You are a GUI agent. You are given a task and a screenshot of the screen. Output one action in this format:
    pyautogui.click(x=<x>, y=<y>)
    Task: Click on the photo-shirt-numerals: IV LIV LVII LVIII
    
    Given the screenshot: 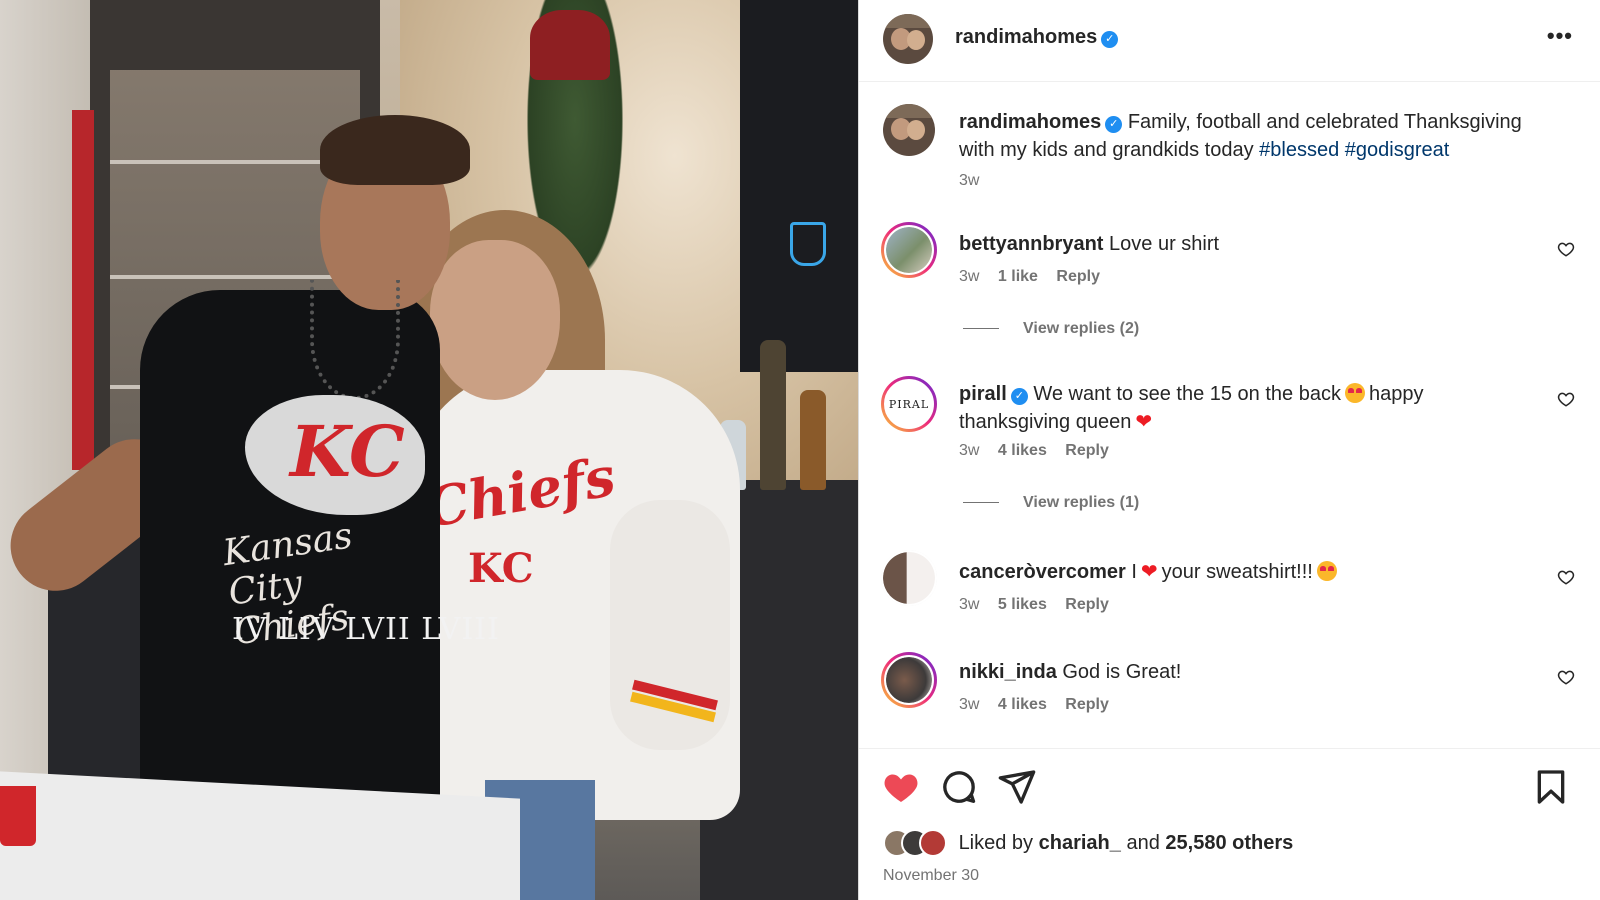 What is the action you would take?
    pyautogui.click(x=366, y=629)
    